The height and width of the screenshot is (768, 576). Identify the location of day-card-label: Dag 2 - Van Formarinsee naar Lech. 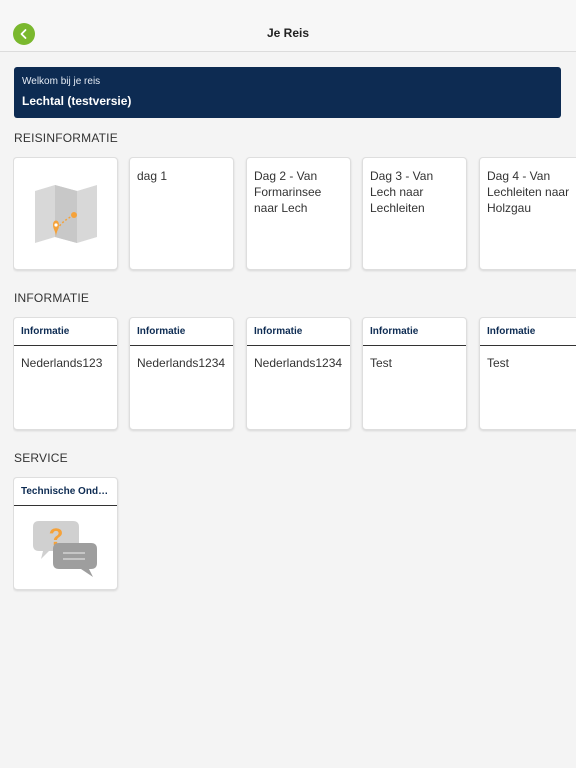
(288, 192).